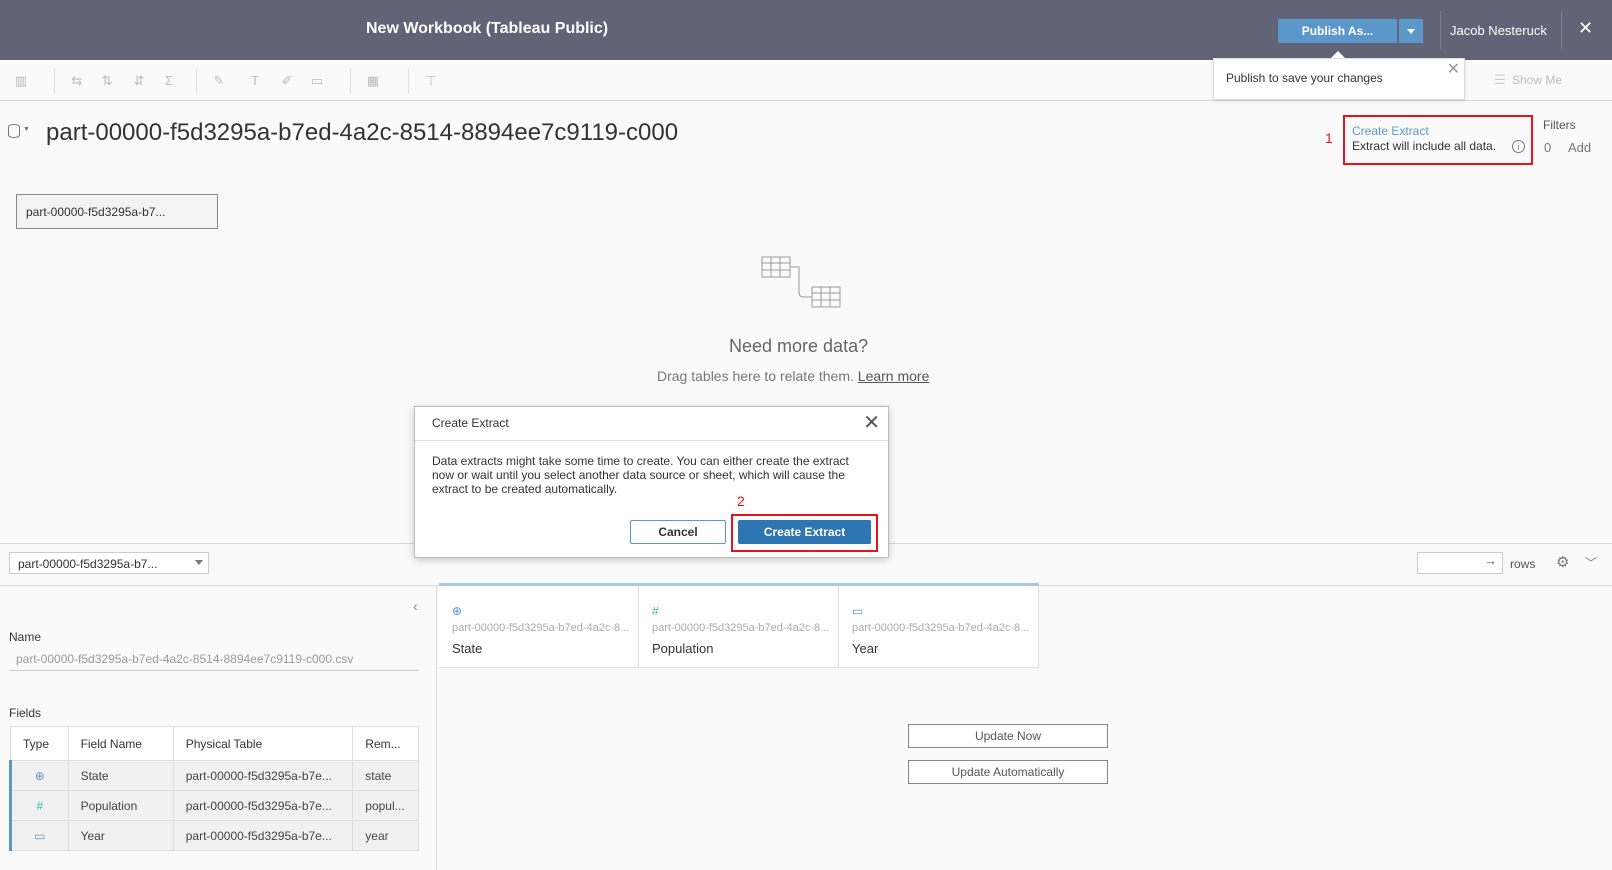 This screenshot has height=870, width=1612. Describe the element at coordinates (467, 648) in the screenshot. I see `column-name: State` at that location.